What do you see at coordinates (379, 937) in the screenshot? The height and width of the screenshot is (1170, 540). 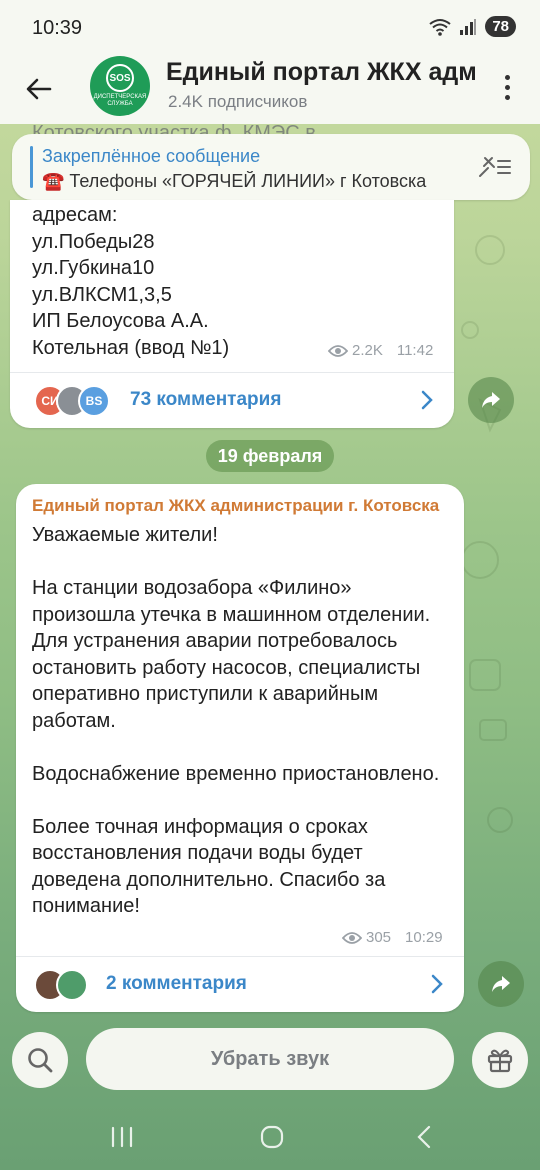 I see `view-count: 305` at bounding box center [379, 937].